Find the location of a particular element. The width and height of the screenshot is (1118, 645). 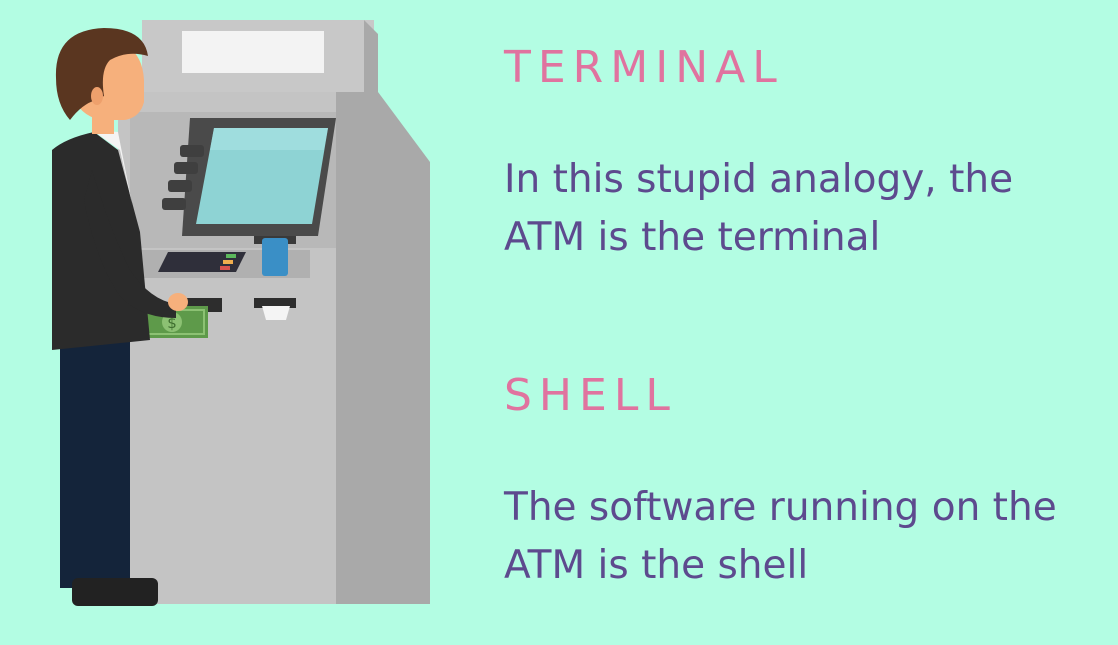

shell-description-line: ATM is the shell is located at coordinates (656, 565).